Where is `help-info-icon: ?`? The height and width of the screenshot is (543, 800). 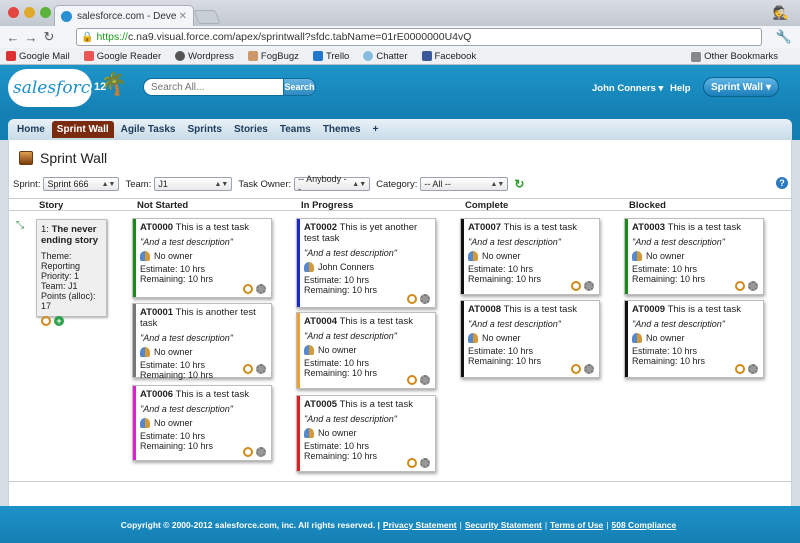
help-info-icon: ? is located at coordinates (782, 183).